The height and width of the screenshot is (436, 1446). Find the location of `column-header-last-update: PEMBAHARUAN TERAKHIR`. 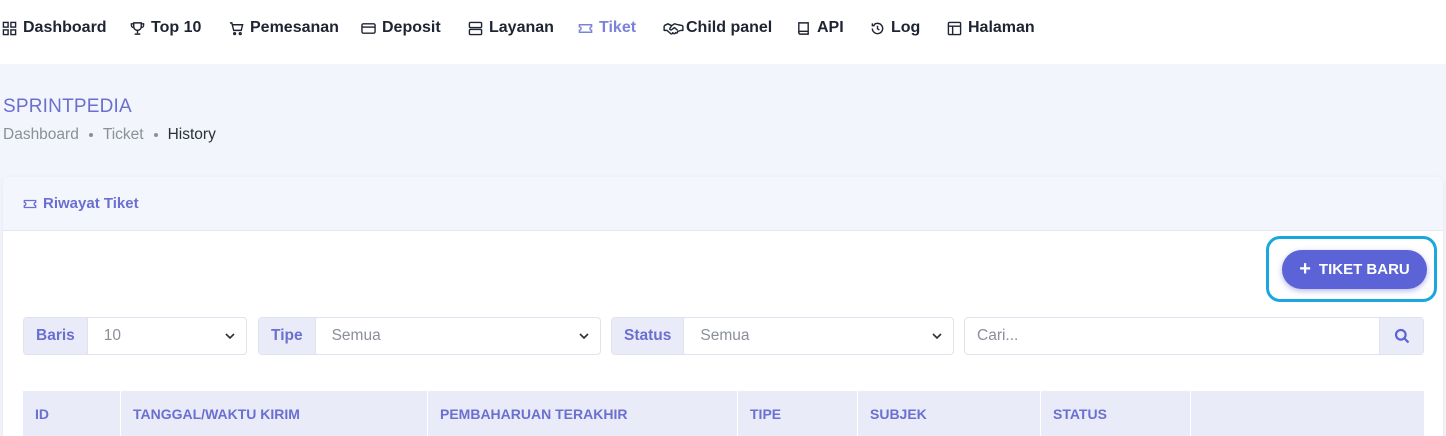

column-header-last-update: PEMBAHARUAN TERAKHIR is located at coordinates (583, 413).